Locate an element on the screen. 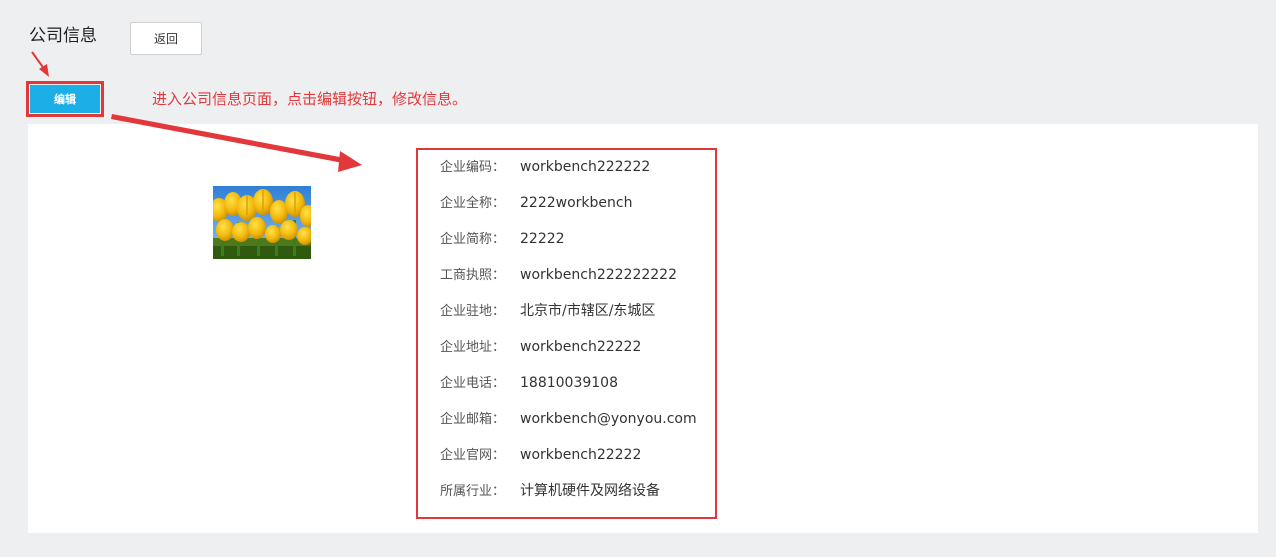 Image resolution: width=1276 pixels, height=557 pixels. info-row-address: 企业地址： workbench22222 is located at coordinates (540, 347).